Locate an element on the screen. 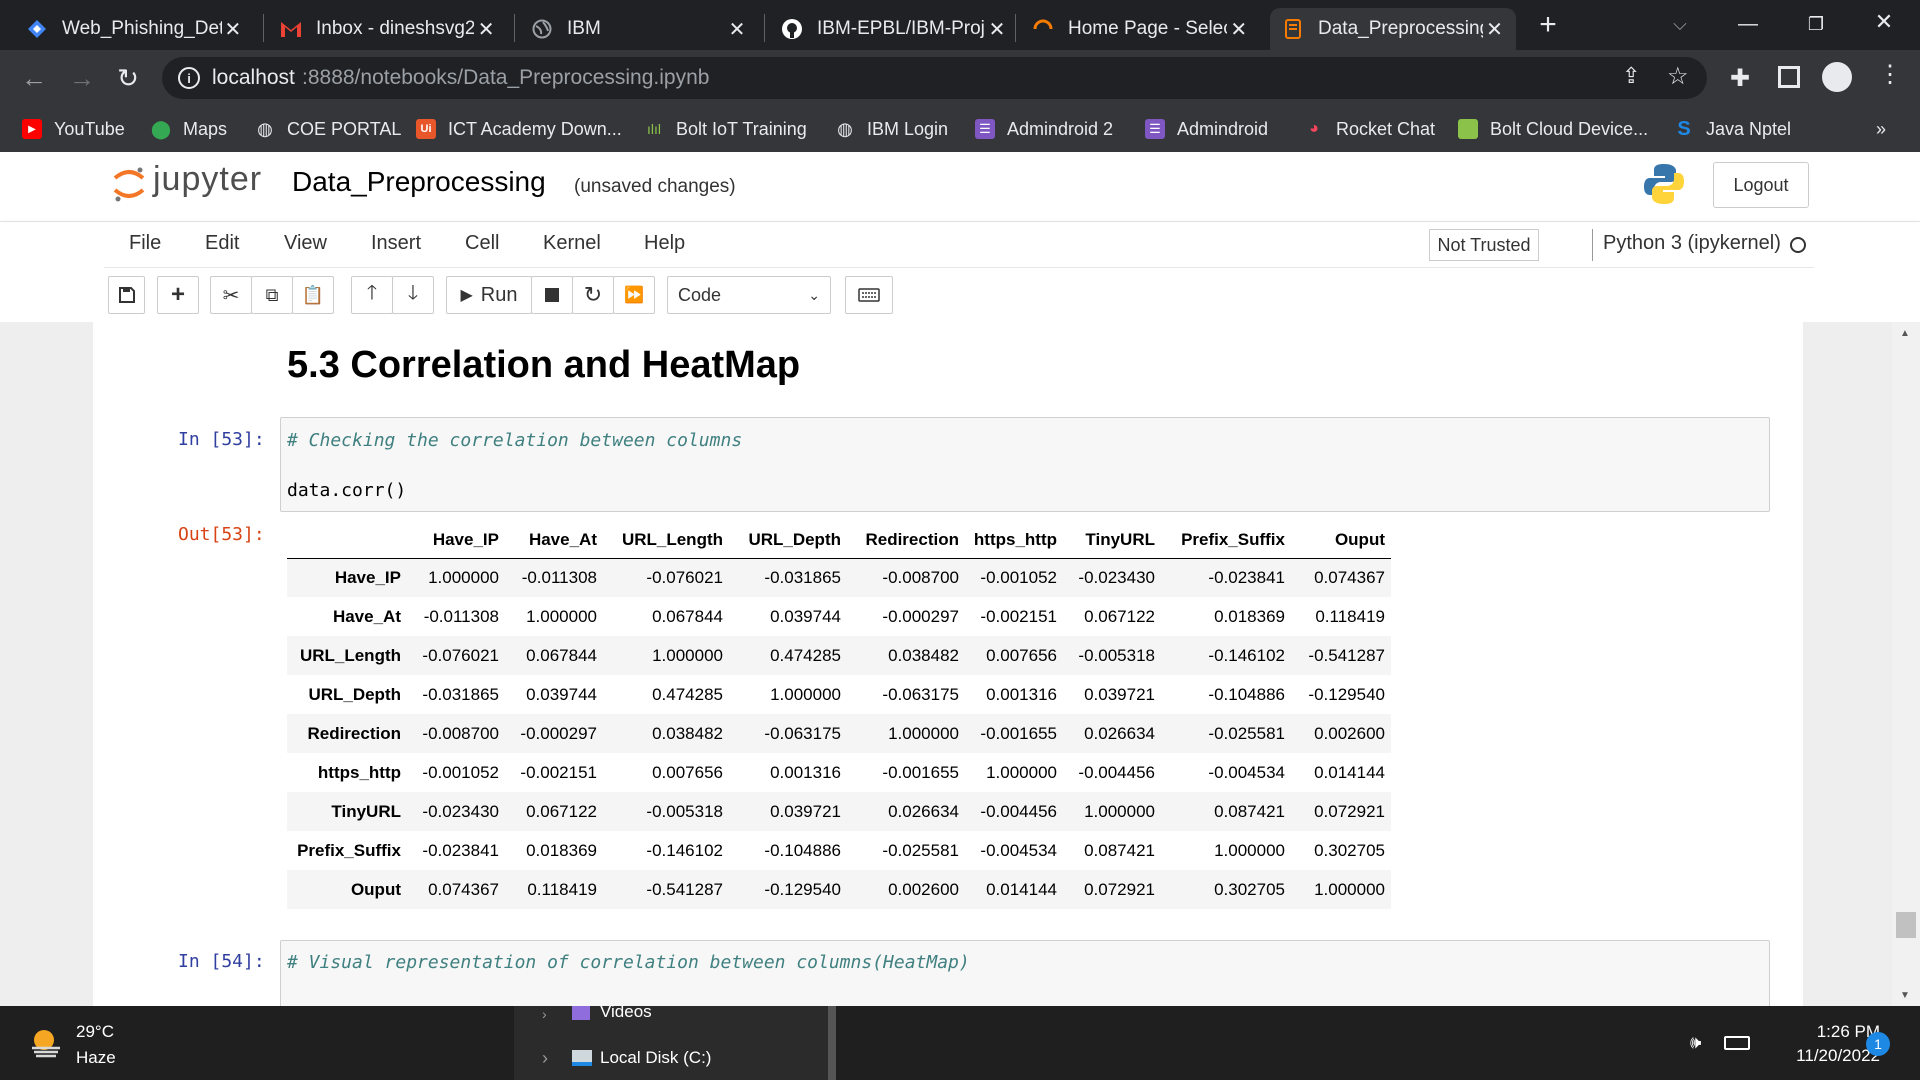 The image size is (1920, 1080). bookmark-maps: ⬤ Maps is located at coordinates (189, 129).